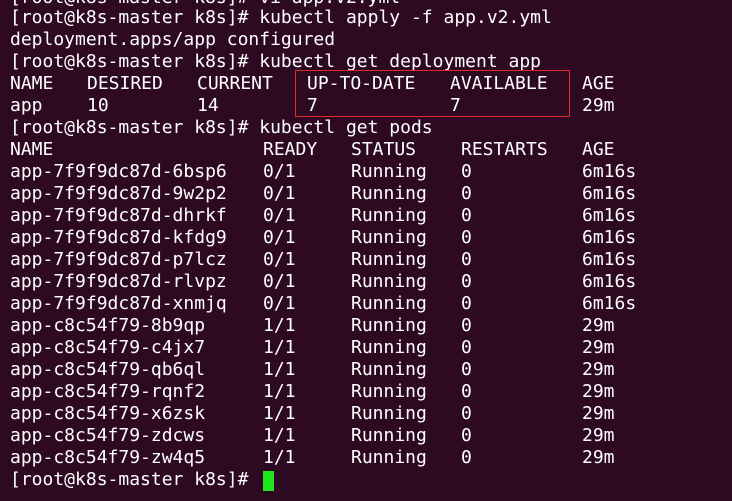  What do you see at coordinates (118, 281) in the screenshot?
I see `pod-name: app-7f9f9dc87d-rlvpz` at bounding box center [118, 281].